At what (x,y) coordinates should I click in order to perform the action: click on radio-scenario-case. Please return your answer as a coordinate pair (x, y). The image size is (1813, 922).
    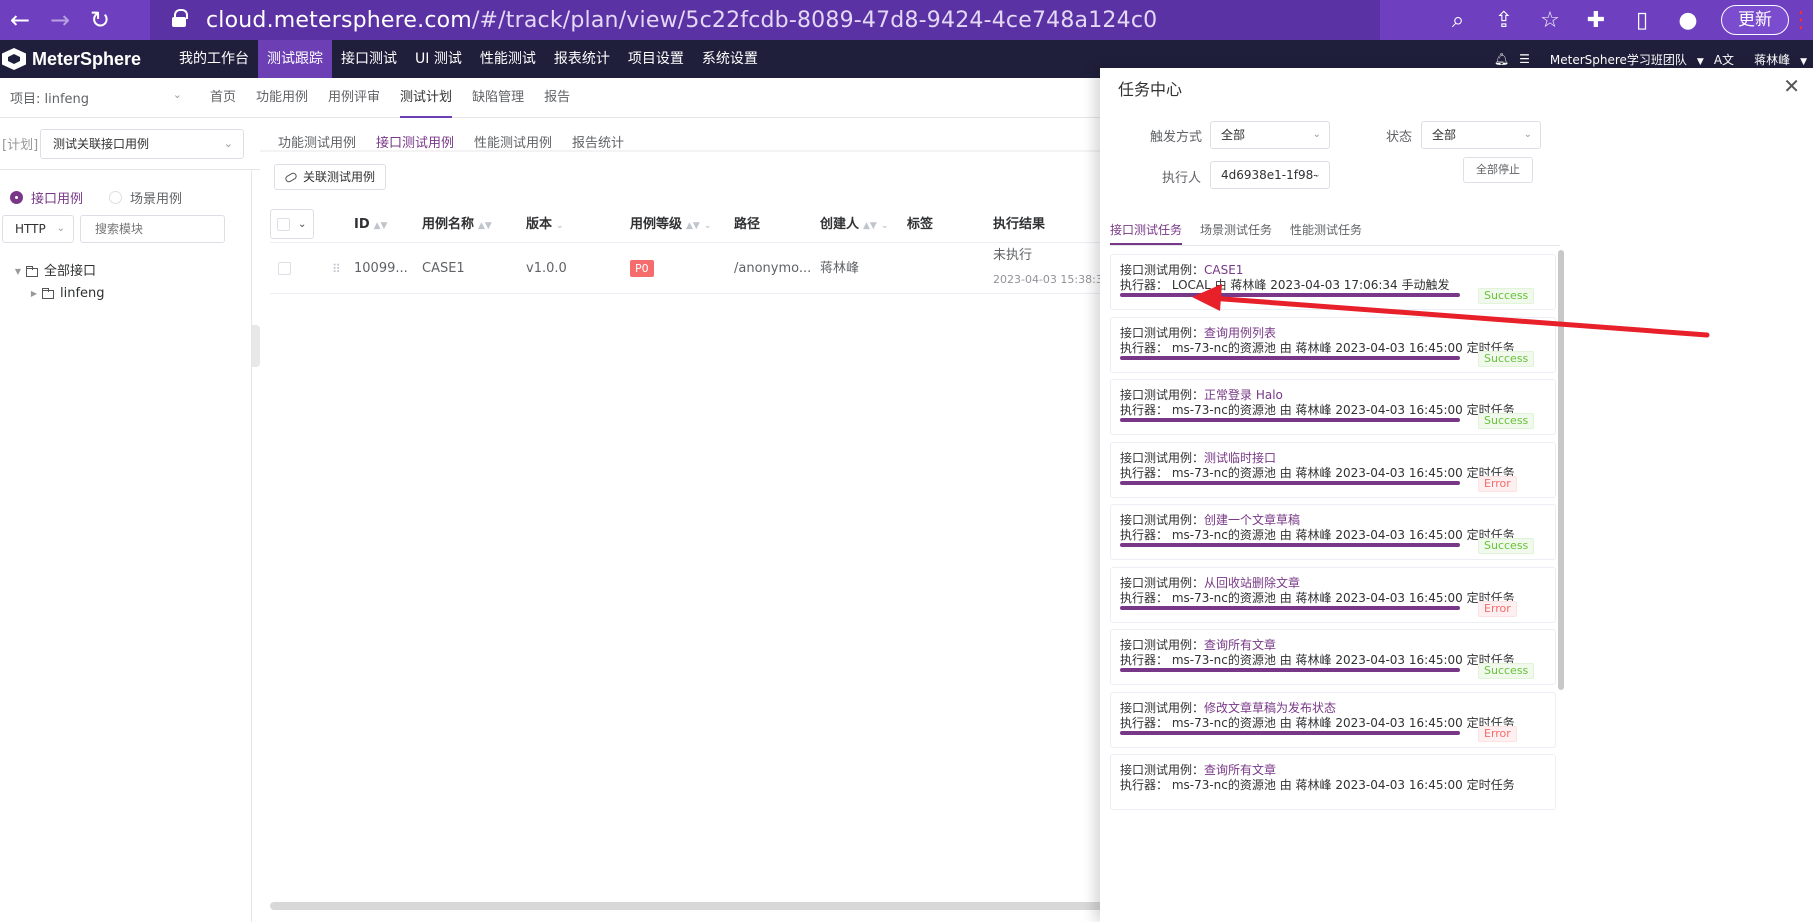
    Looking at the image, I should click on (116, 197).